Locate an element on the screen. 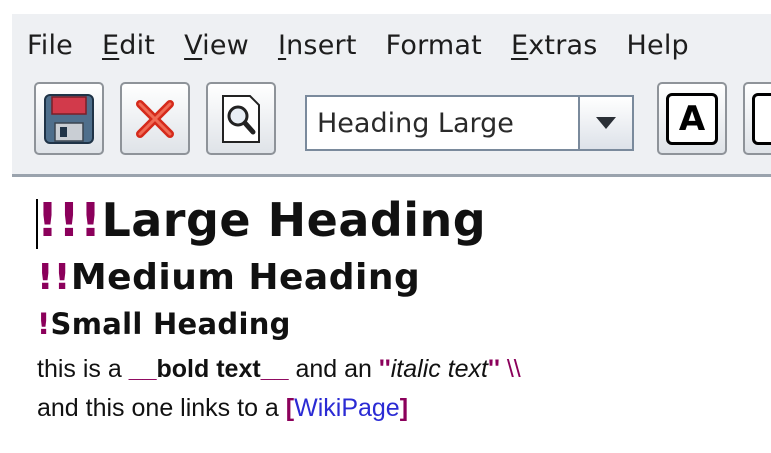  italic-a-icon is located at coordinates (761, 118).